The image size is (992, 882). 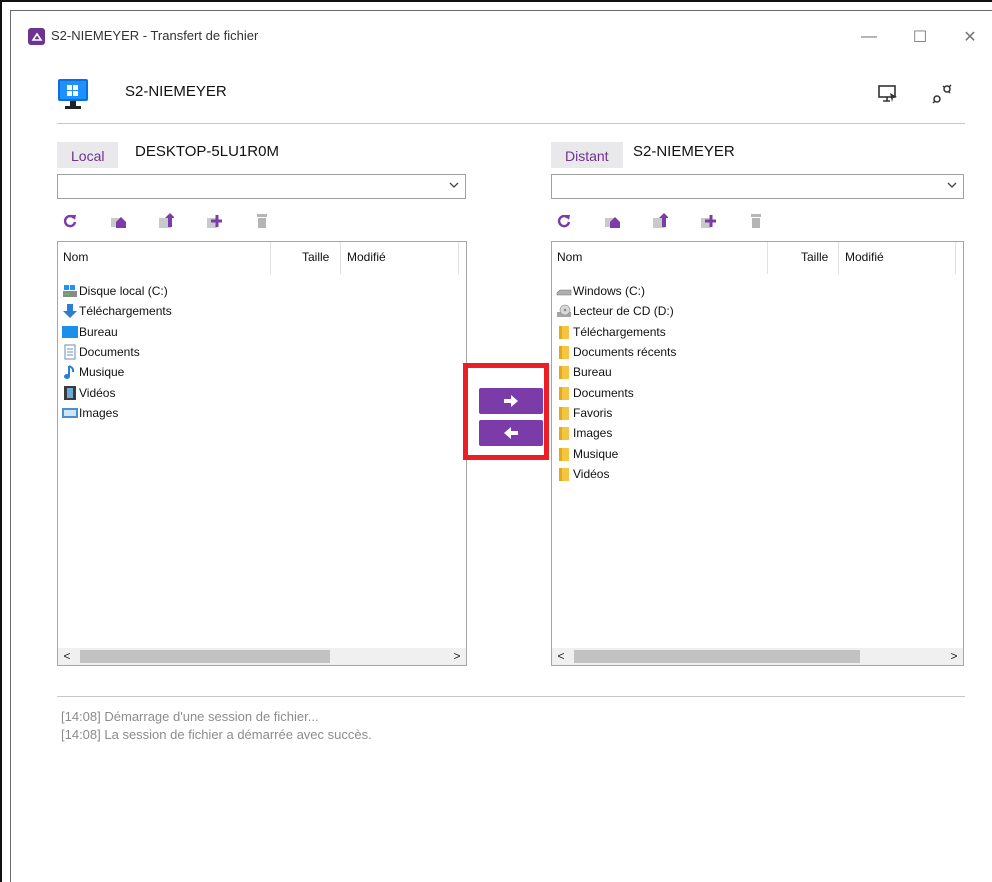 What do you see at coordinates (70, 332) in the screenshot?
I see `desktop-icon` at bounding box center [70, 332].